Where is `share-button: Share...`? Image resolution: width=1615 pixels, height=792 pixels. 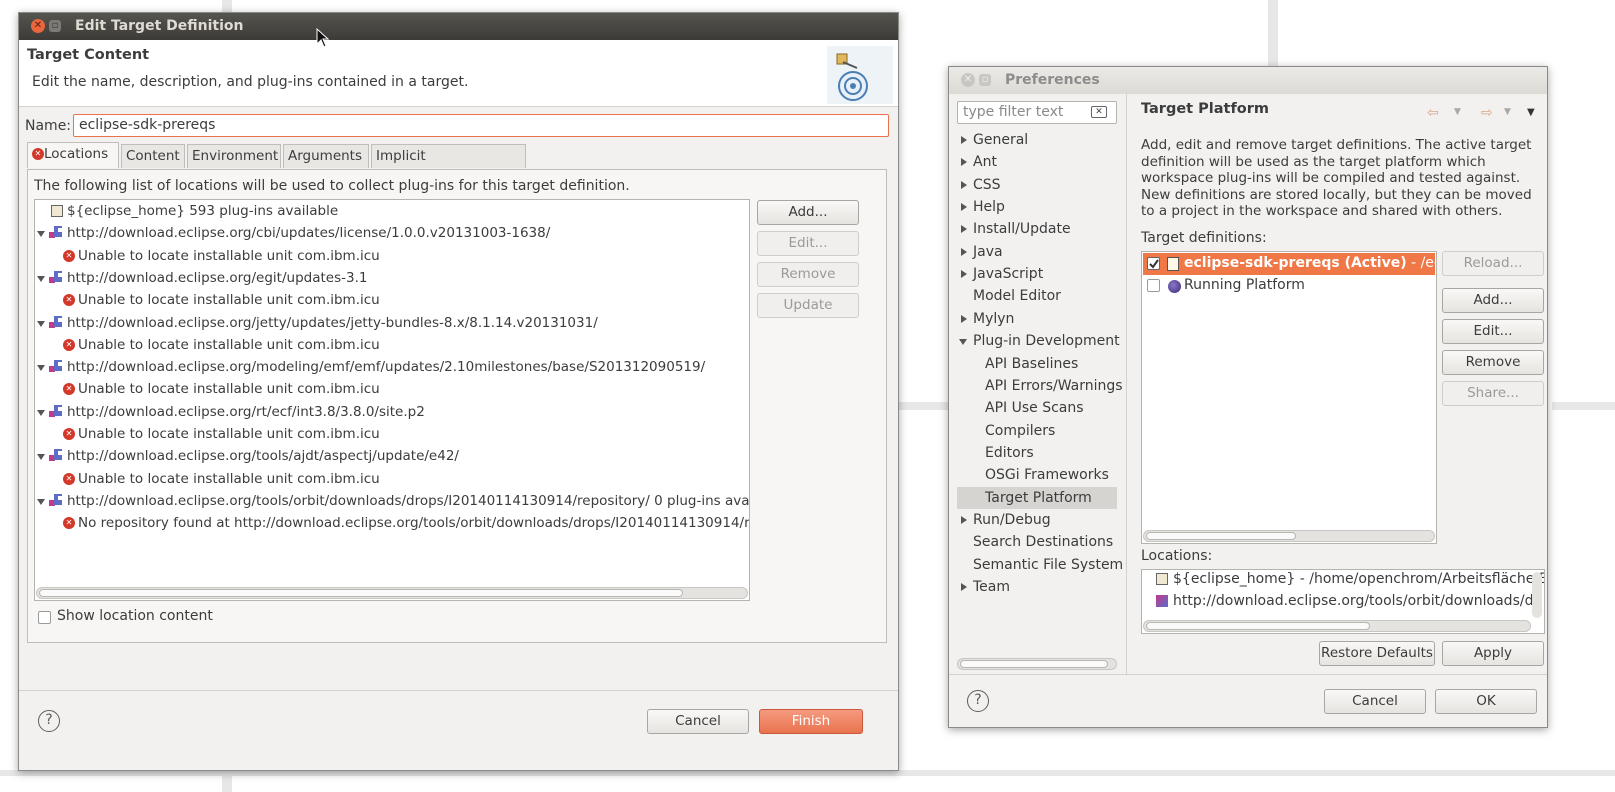 share-button: Share... is located at coordinates (1493, 393).